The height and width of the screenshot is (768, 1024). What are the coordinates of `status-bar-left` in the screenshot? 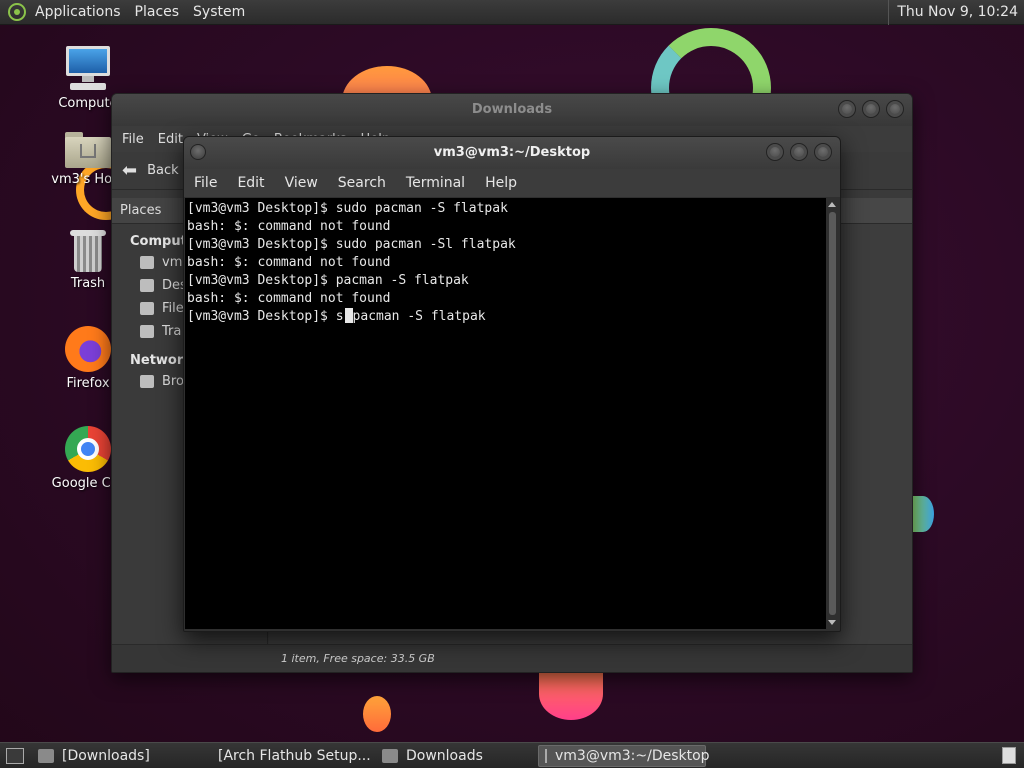 It's located at (190, 658).